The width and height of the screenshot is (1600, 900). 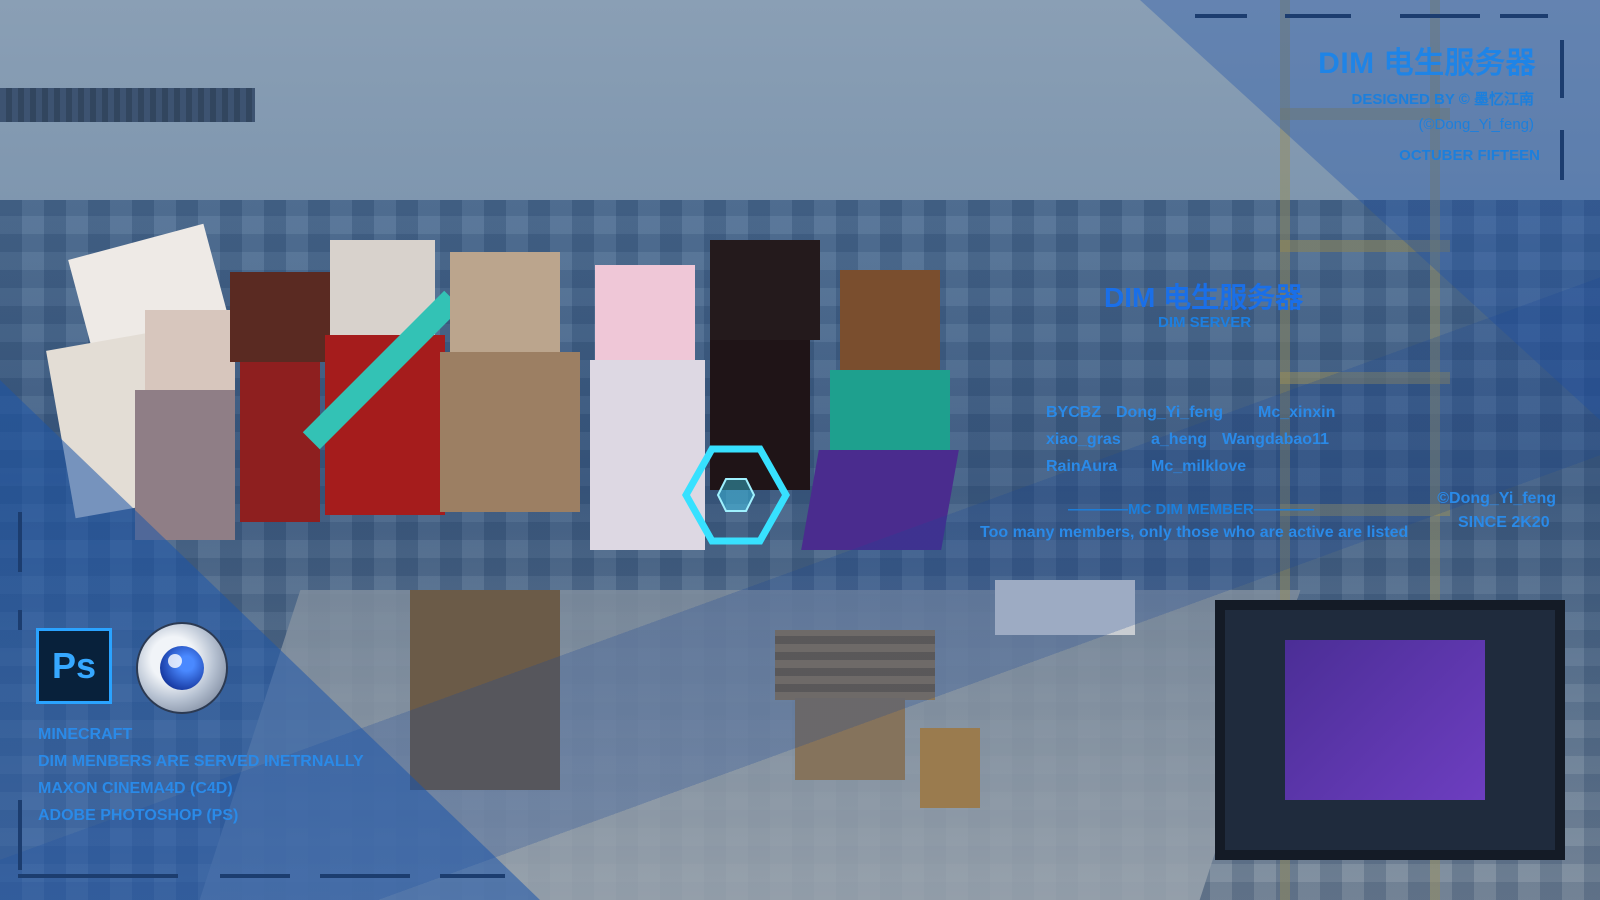 What do you see at coordinates (201, 761) in the screenshot?
I see `tool-line-members: DIM MENBERS ARE SERVED INETRNALLY` at bounding box center [201, 761].